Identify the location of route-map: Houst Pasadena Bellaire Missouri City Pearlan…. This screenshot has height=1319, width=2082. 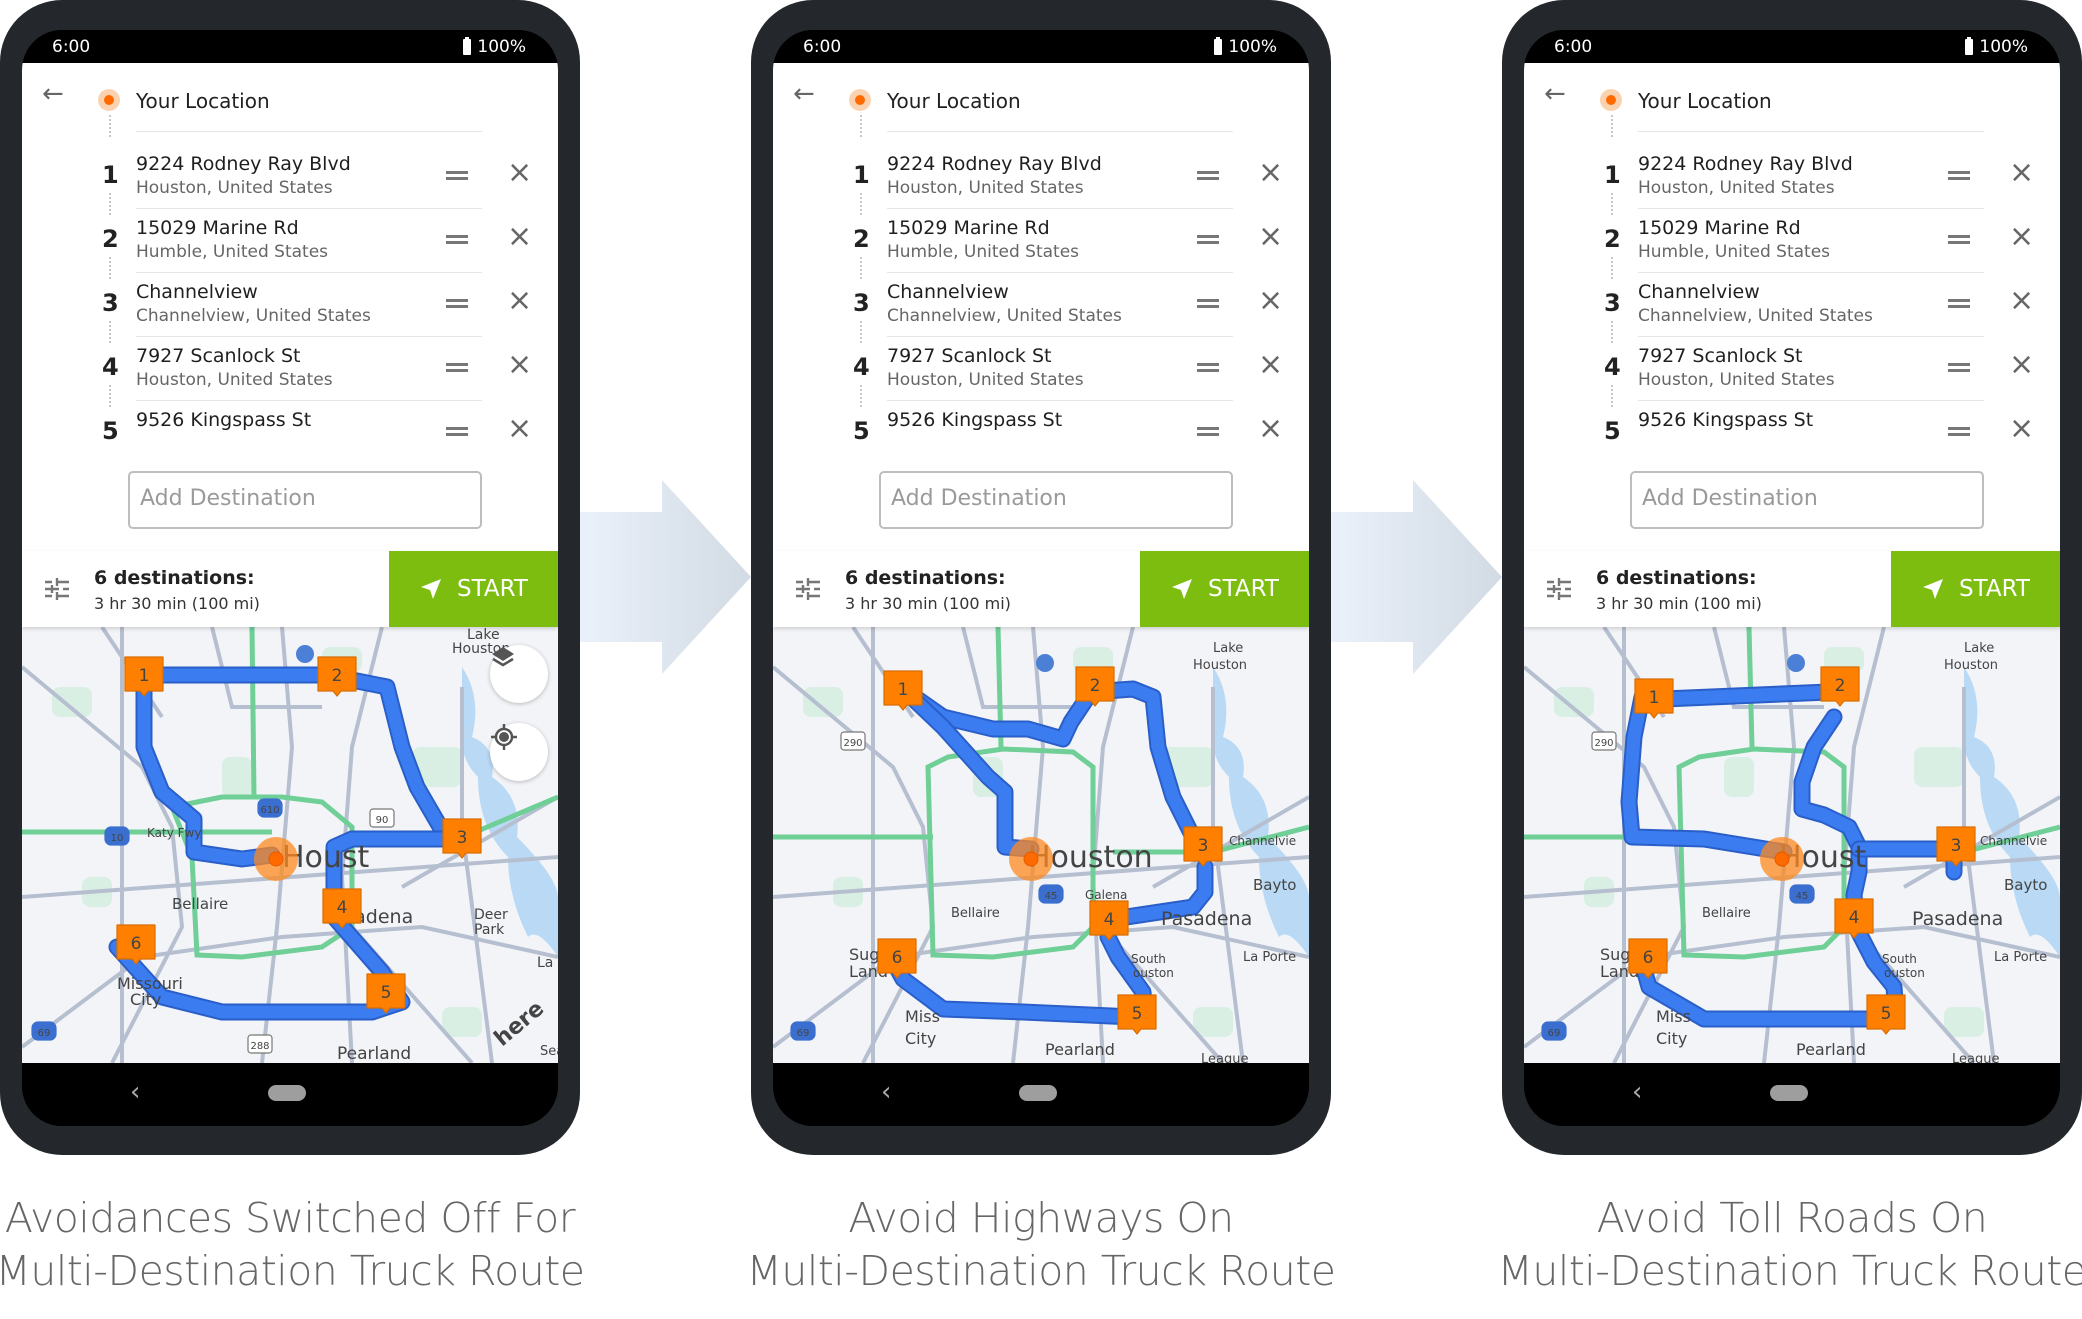
(290, 845).